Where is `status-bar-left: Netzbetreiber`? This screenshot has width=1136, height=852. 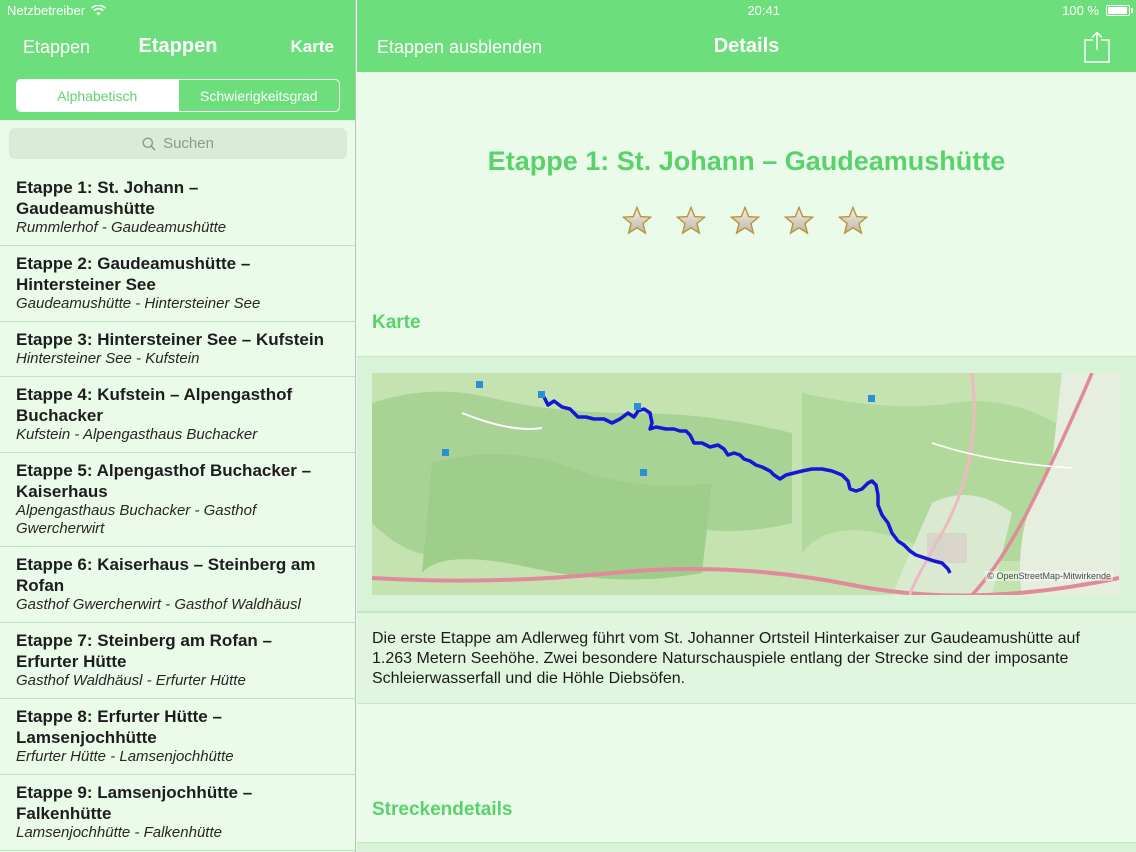 status-bar-left: Netzbetreiber is located at coordinates (57, 10).